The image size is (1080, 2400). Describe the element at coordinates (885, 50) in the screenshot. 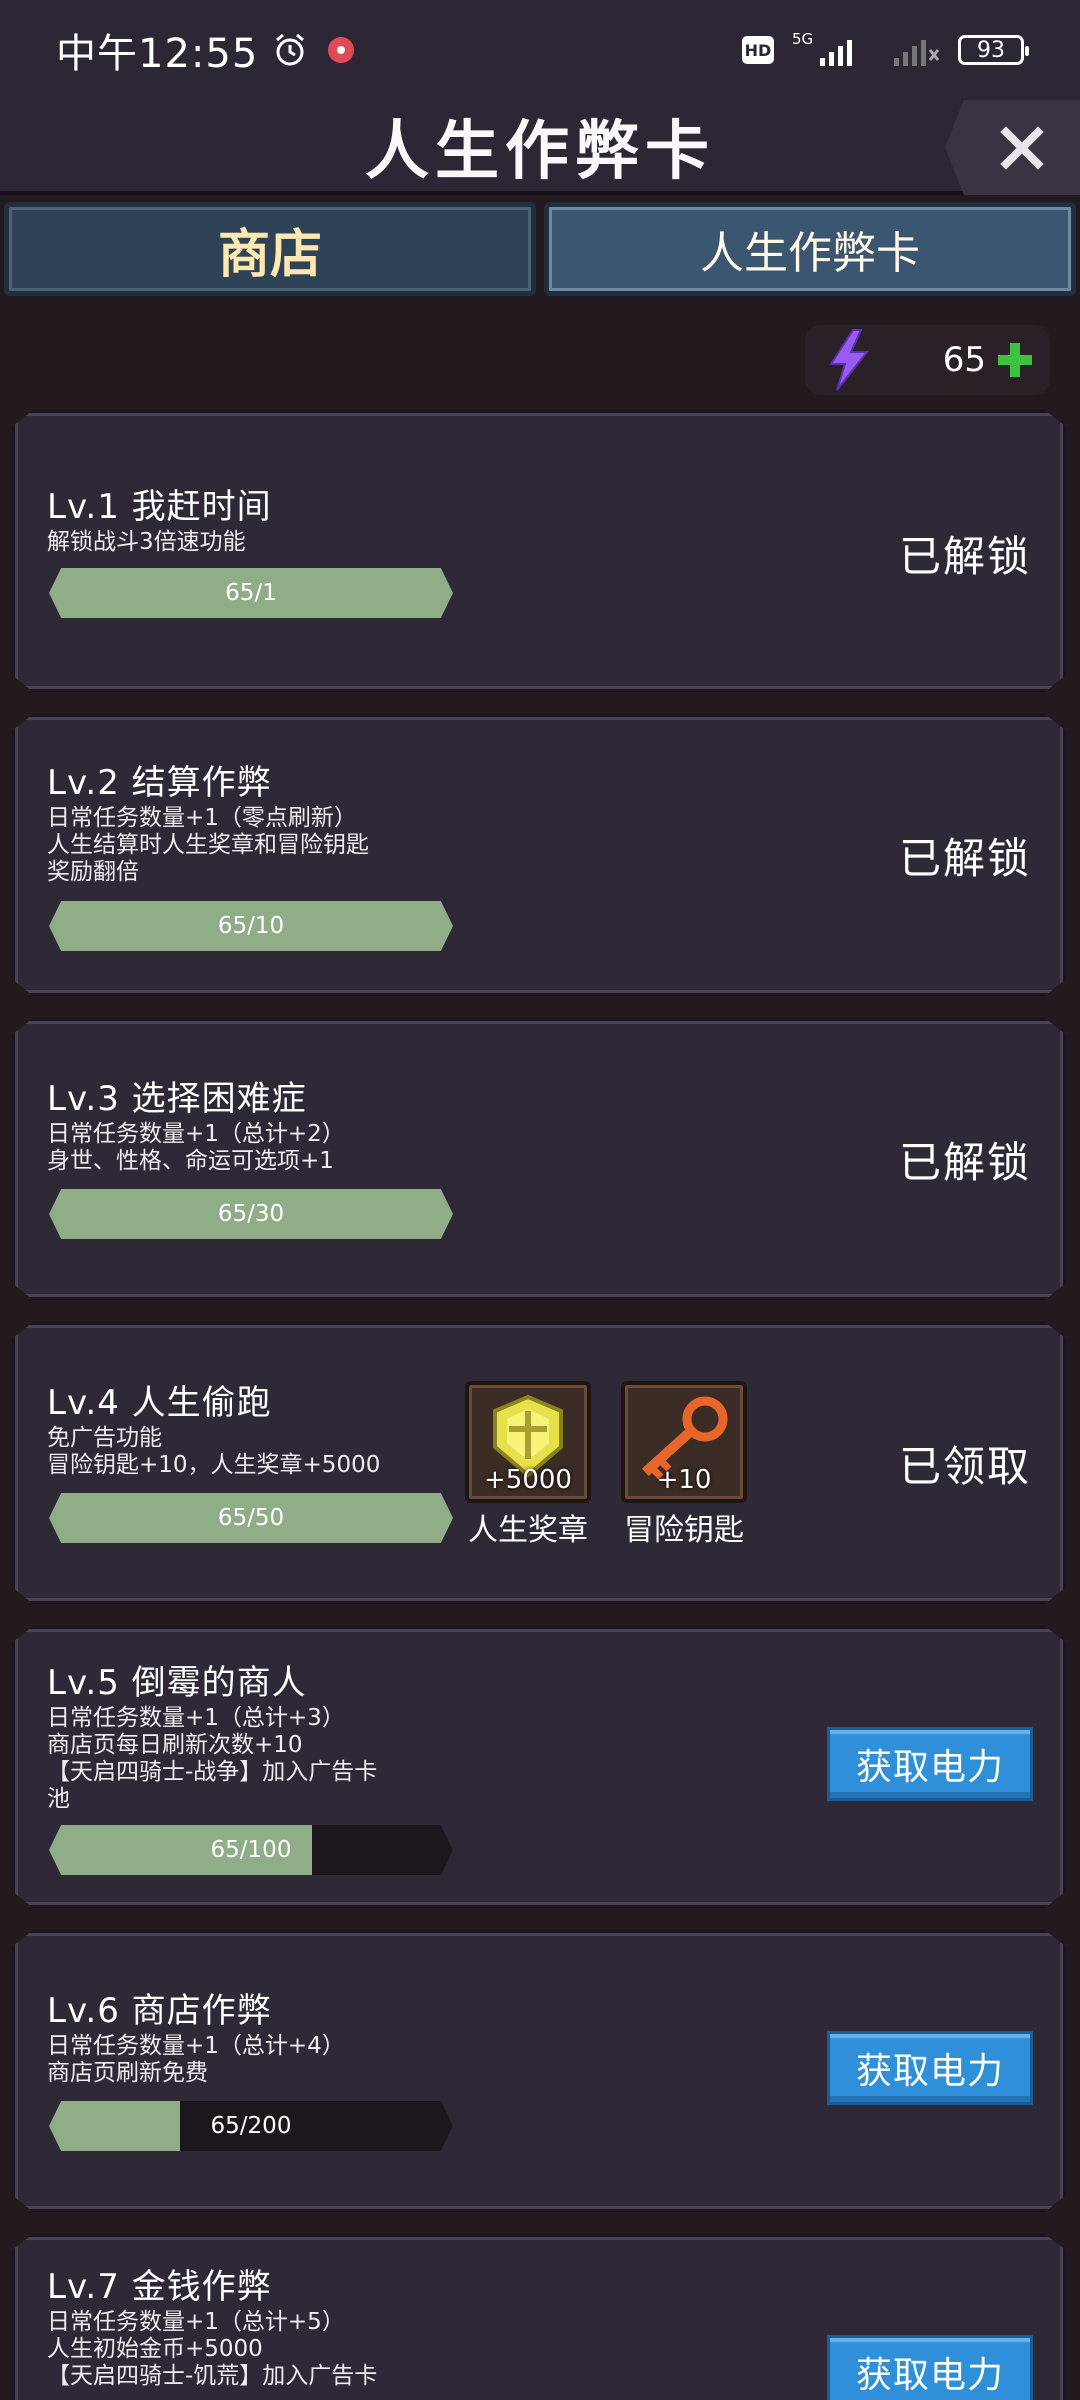

I see `status-right-group: HD 5G 93` at that location.